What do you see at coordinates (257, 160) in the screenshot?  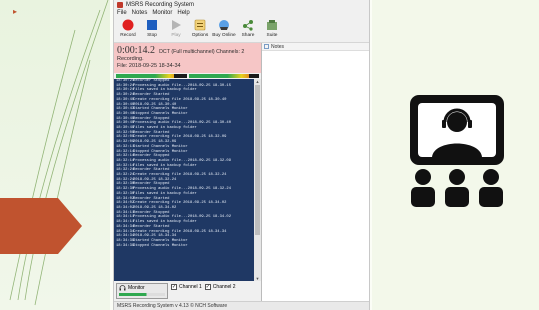 I see `scroll-thumb` at bounding box center [257, 160].